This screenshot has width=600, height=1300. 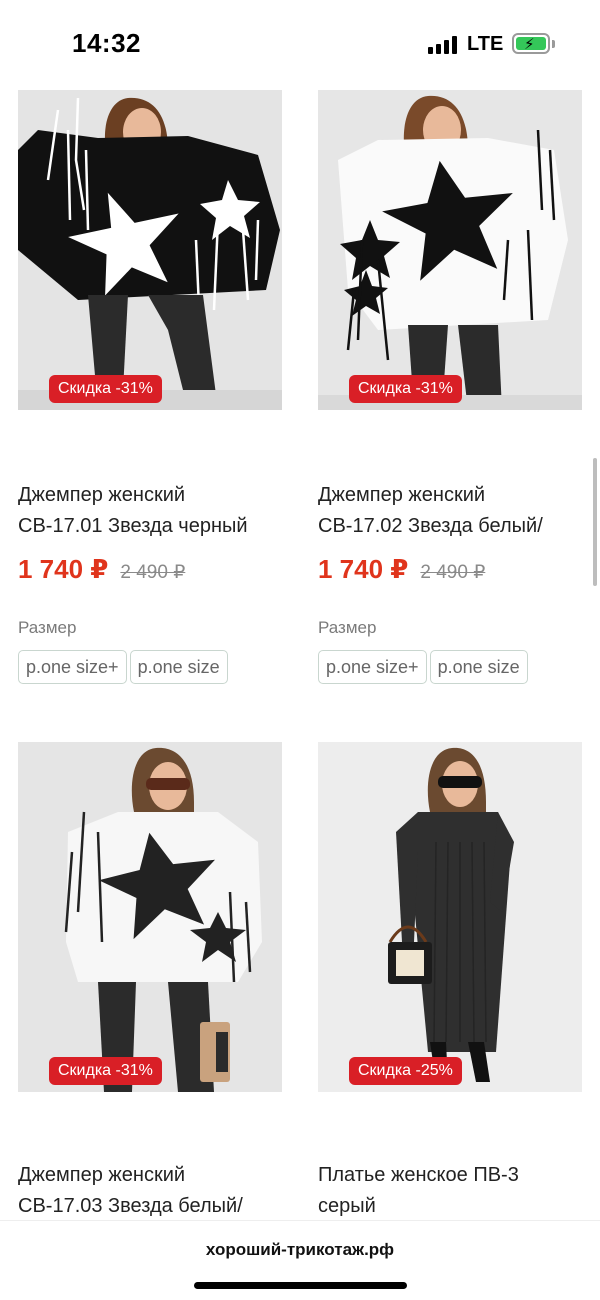 What do you see at coordinates (154, 511) in the screenshot?
I see `product-title: Джемпер женский СВ-17.01 Звезда черный` at bounding box center [154, 511].